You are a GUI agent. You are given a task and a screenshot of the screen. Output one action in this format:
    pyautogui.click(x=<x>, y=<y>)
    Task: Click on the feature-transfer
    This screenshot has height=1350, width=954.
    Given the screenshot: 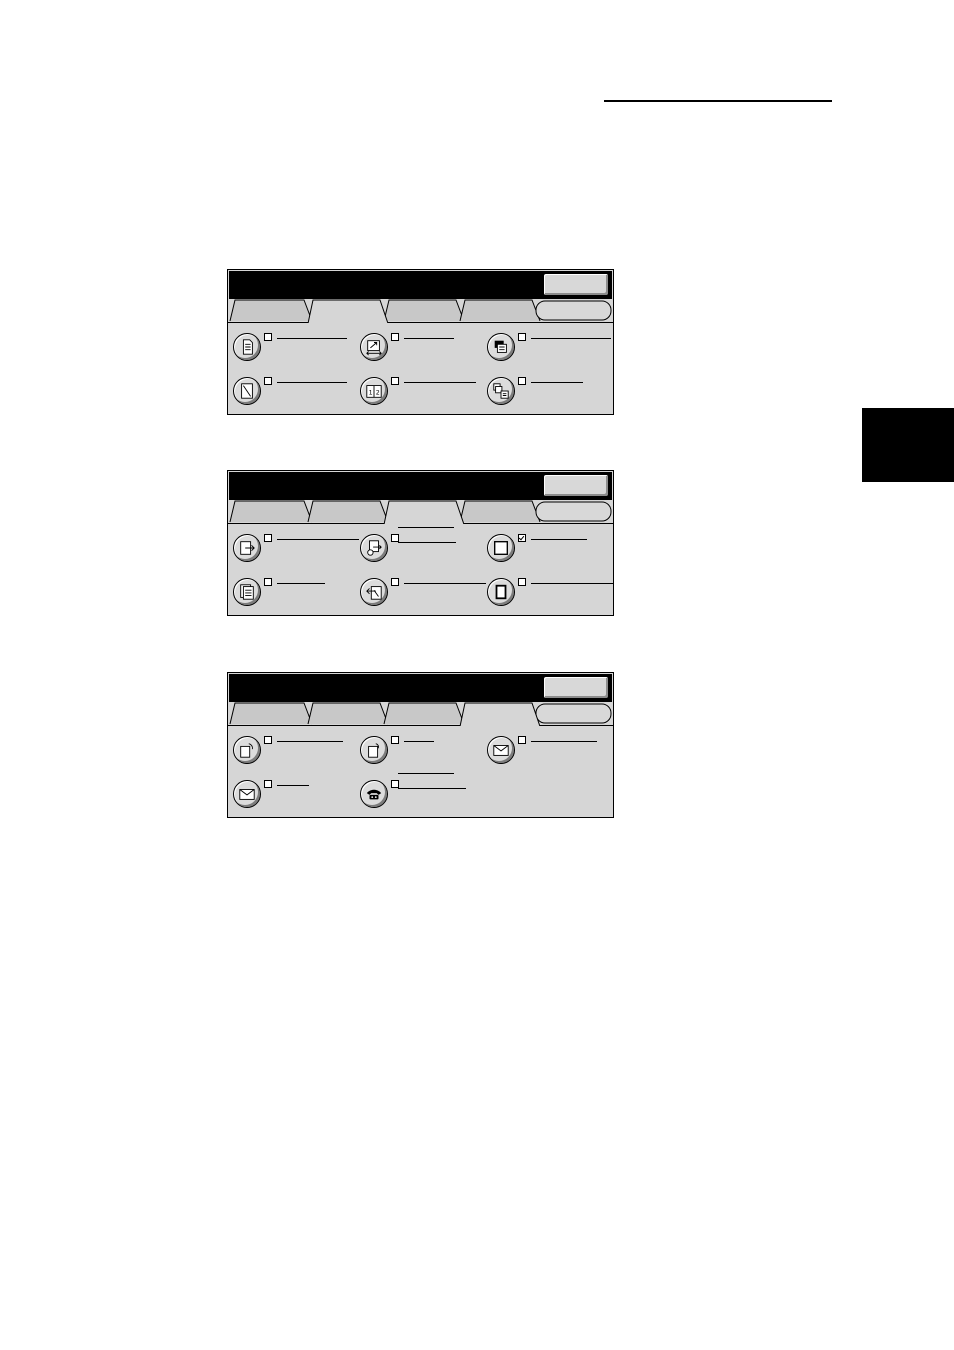 What is the action you would take?
    pyautogui.click(x=420, y=545)
    